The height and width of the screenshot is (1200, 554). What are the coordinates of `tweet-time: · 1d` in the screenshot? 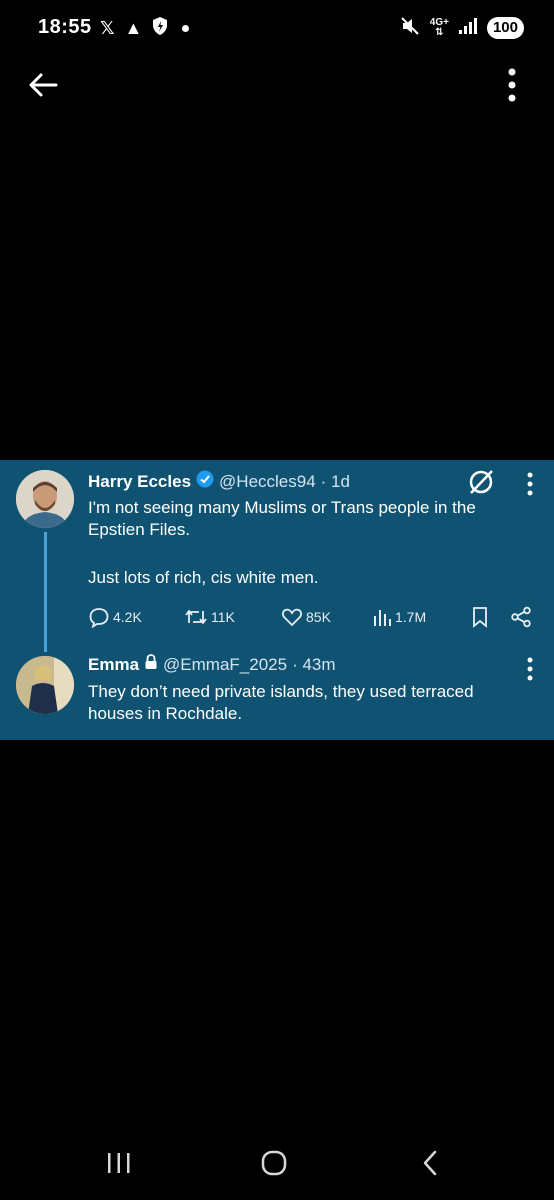 It's located at (335, 481).